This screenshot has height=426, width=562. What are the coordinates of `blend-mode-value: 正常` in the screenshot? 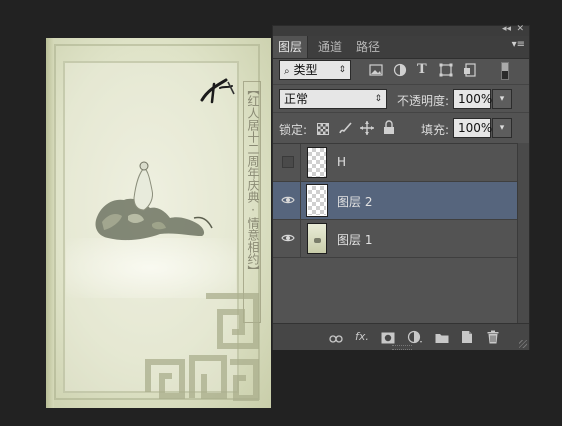 It's located at (296, 99).